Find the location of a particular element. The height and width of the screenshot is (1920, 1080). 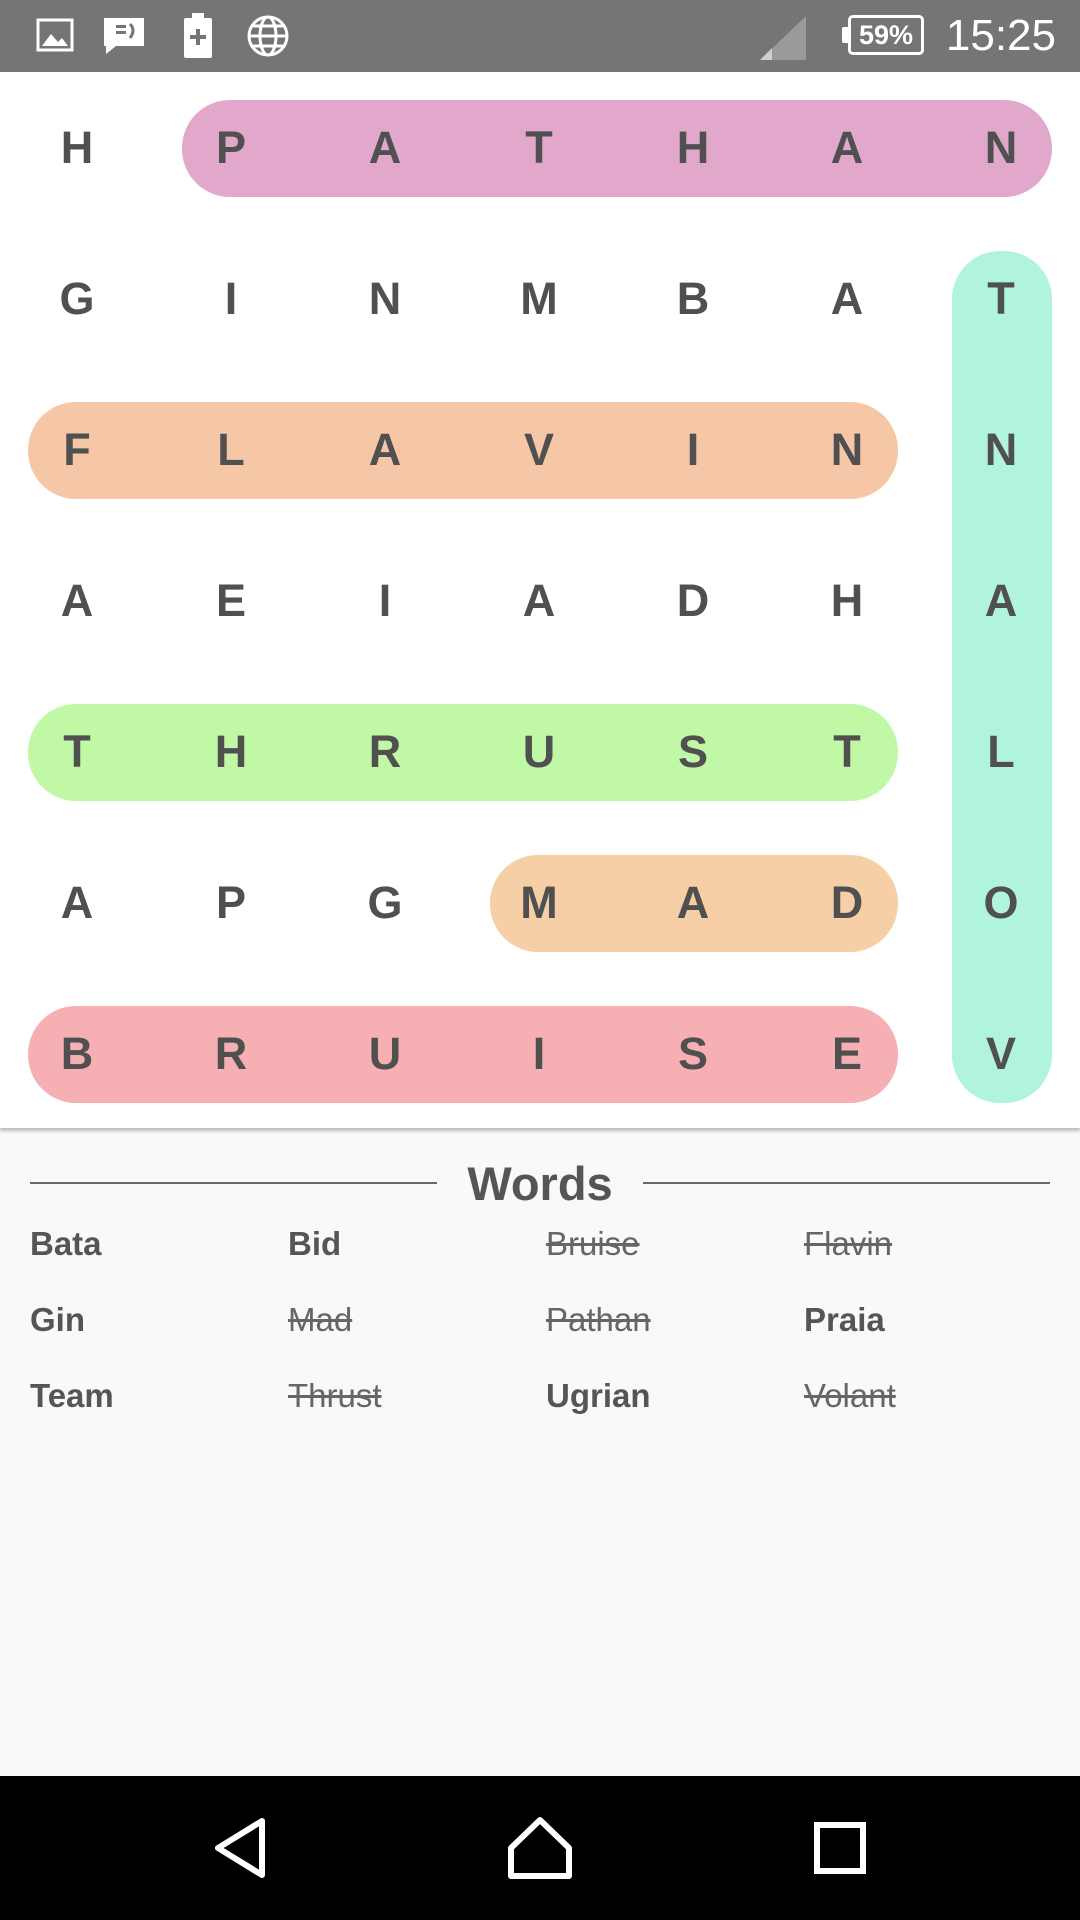

globe-icon is located at coordinates (268, 36).